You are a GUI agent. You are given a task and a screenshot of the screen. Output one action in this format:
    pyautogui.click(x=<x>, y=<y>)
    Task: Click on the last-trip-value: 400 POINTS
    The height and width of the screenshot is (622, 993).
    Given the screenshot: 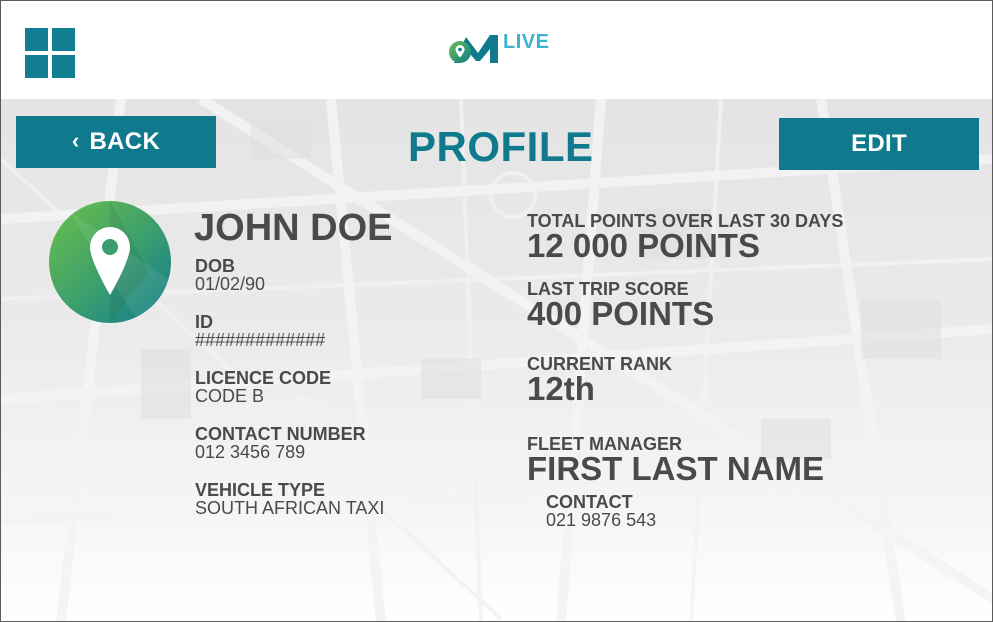 What is the action you would take?
    pyautogui.click(x=621, y=313)
    